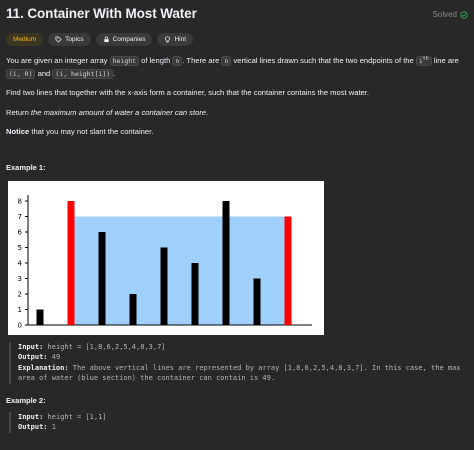 The width and height of the screenshot is (474, 450). I want to click on text: and, so click(44, 73).